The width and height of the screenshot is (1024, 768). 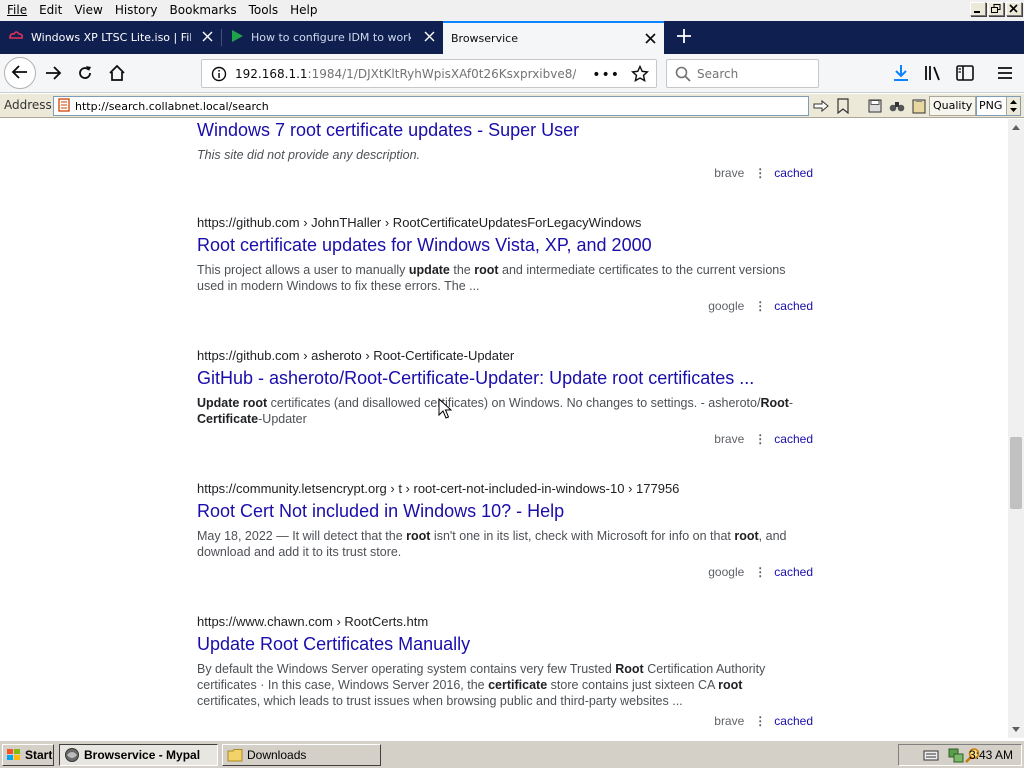 What do you see at coordinates (235, 755) in the screenshot?
I see `folder-icon` at bounding box center [235, 755].